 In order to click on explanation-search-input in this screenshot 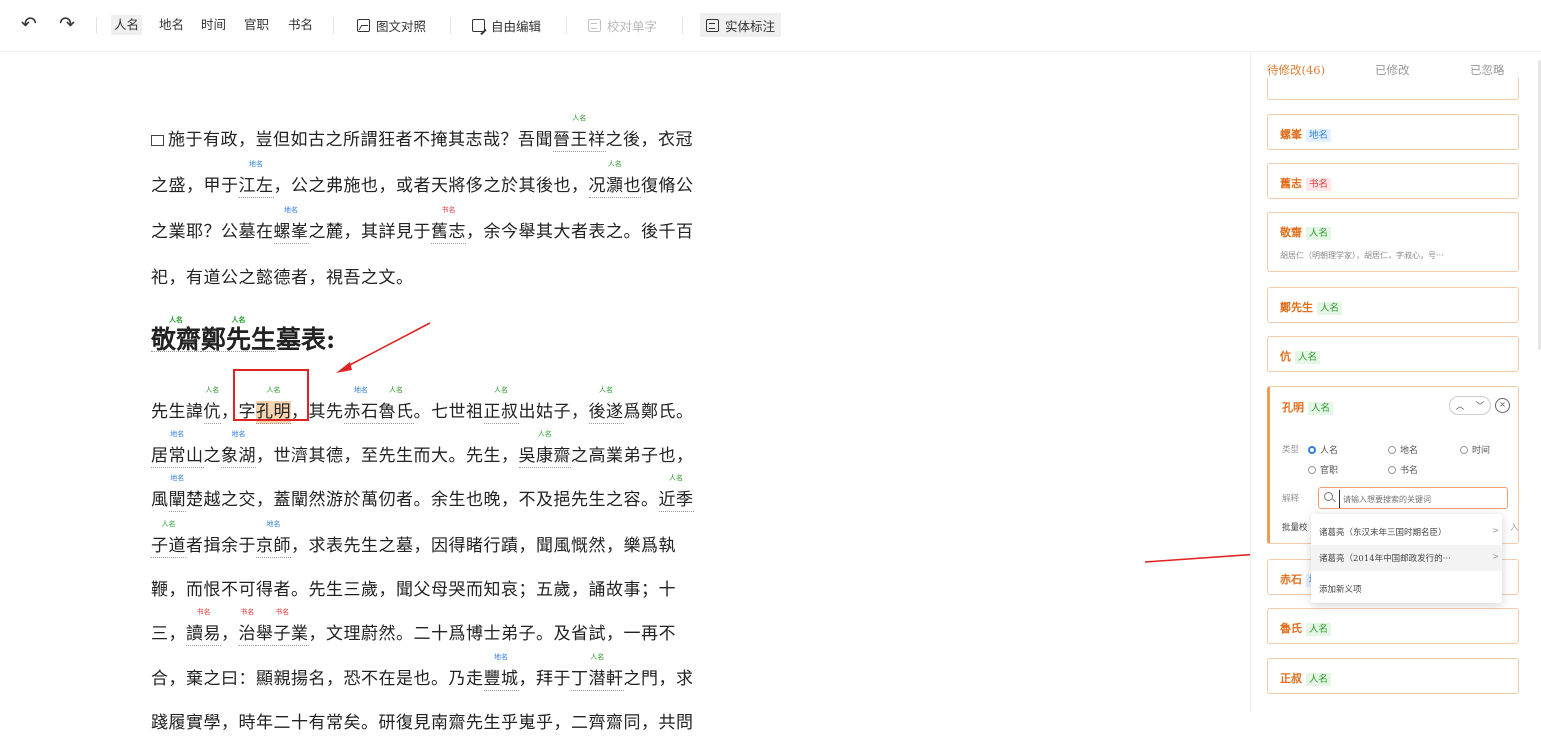, I will do `click(1422, 499)`.